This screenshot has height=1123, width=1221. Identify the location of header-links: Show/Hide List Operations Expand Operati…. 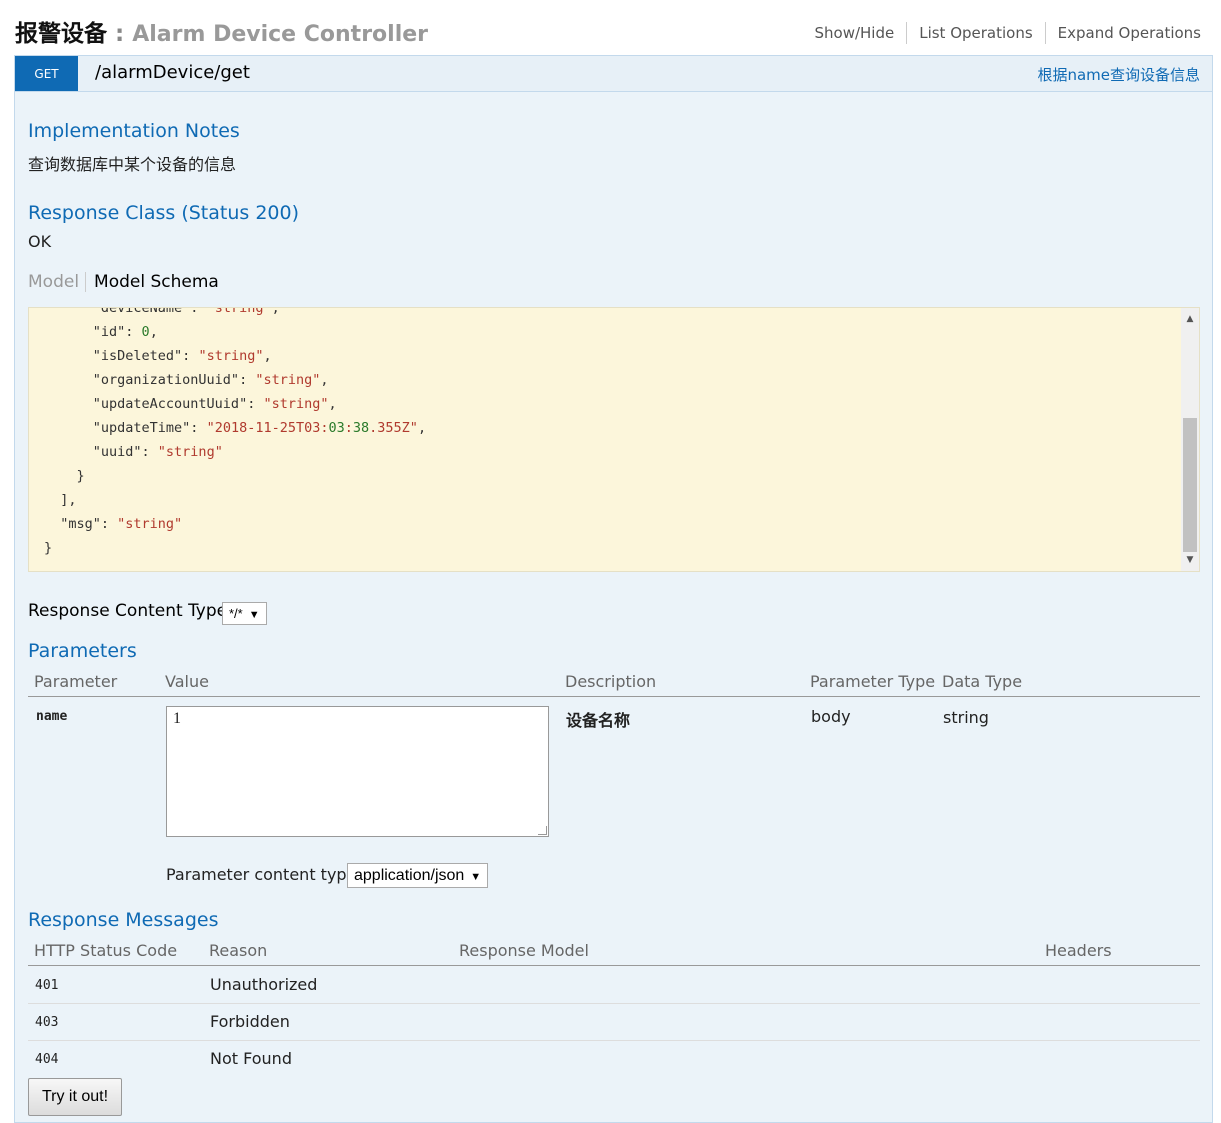
(1001, 33).